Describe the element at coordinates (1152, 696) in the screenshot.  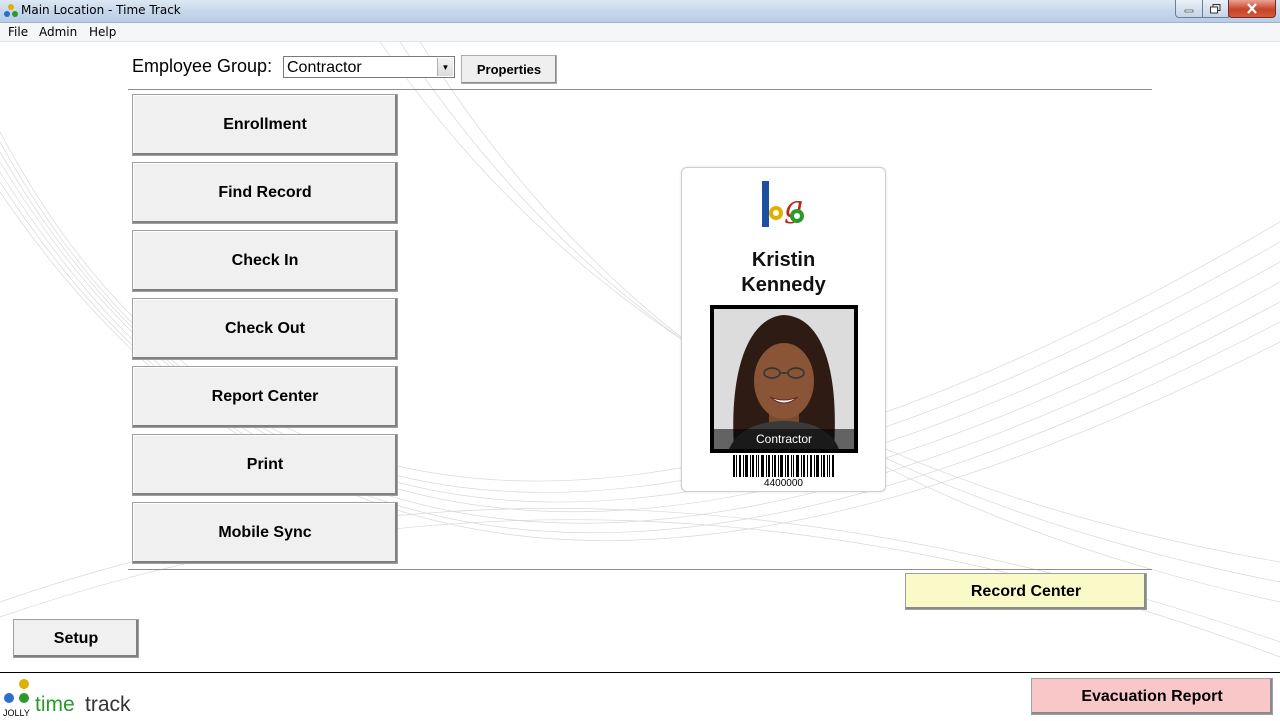
I see `evacuation-report-button: Evacuation Report` at that location.